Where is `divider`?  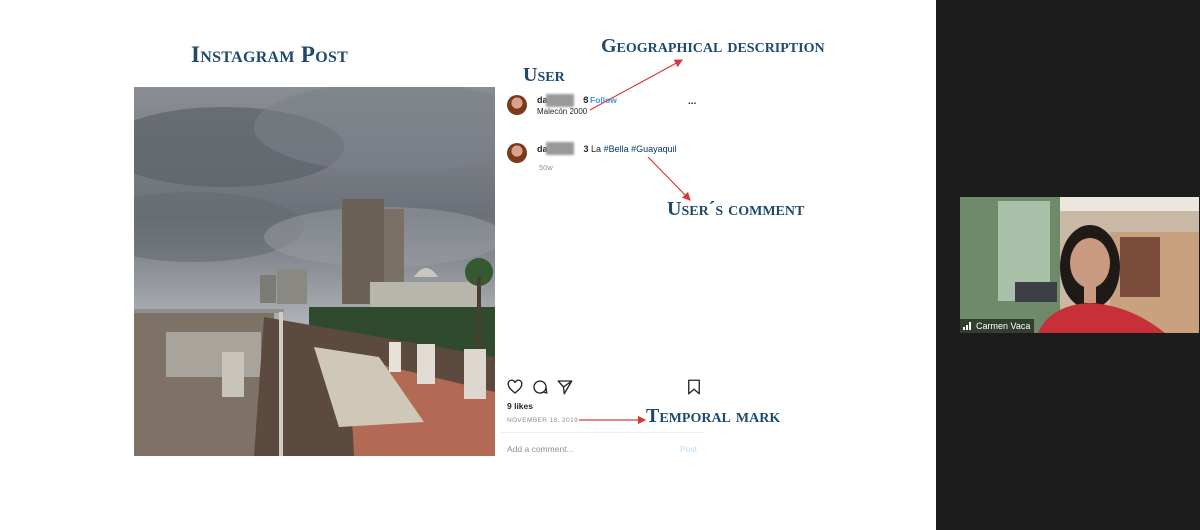 divider is located at coordinates (602, 432).